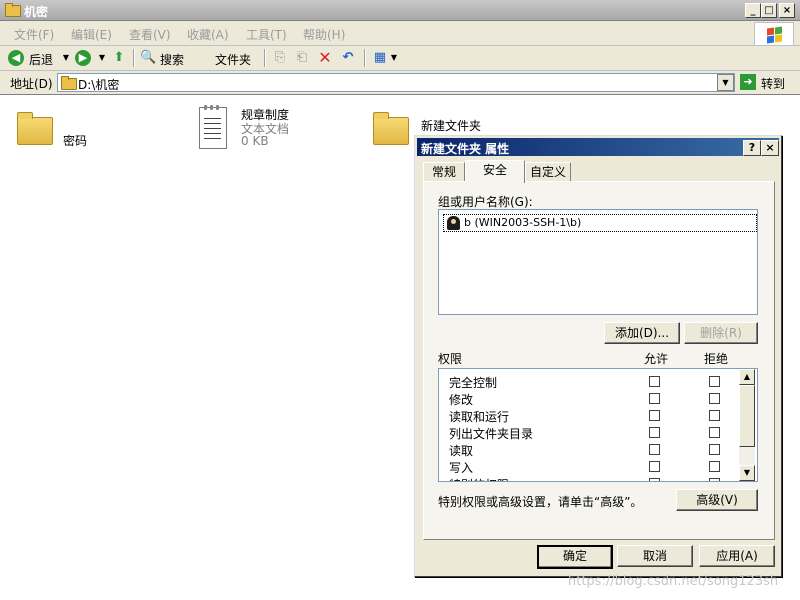 The image size is (800, 600). What do you see at coordinates (34, 34) in the screenshot?
I see `menu-file: 文件(F)` at bounding box center [34, 34].